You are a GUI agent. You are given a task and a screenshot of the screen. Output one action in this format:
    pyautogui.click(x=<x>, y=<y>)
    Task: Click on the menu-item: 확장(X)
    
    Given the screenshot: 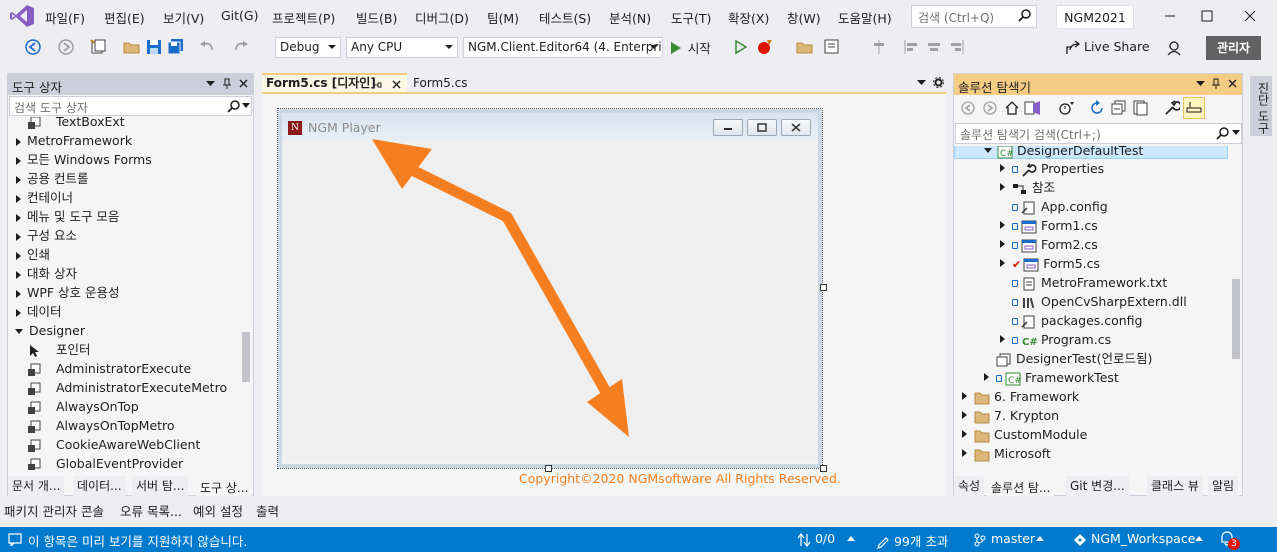 What is the action you would take?
    pyautogui.click(x=748, y=17)
    